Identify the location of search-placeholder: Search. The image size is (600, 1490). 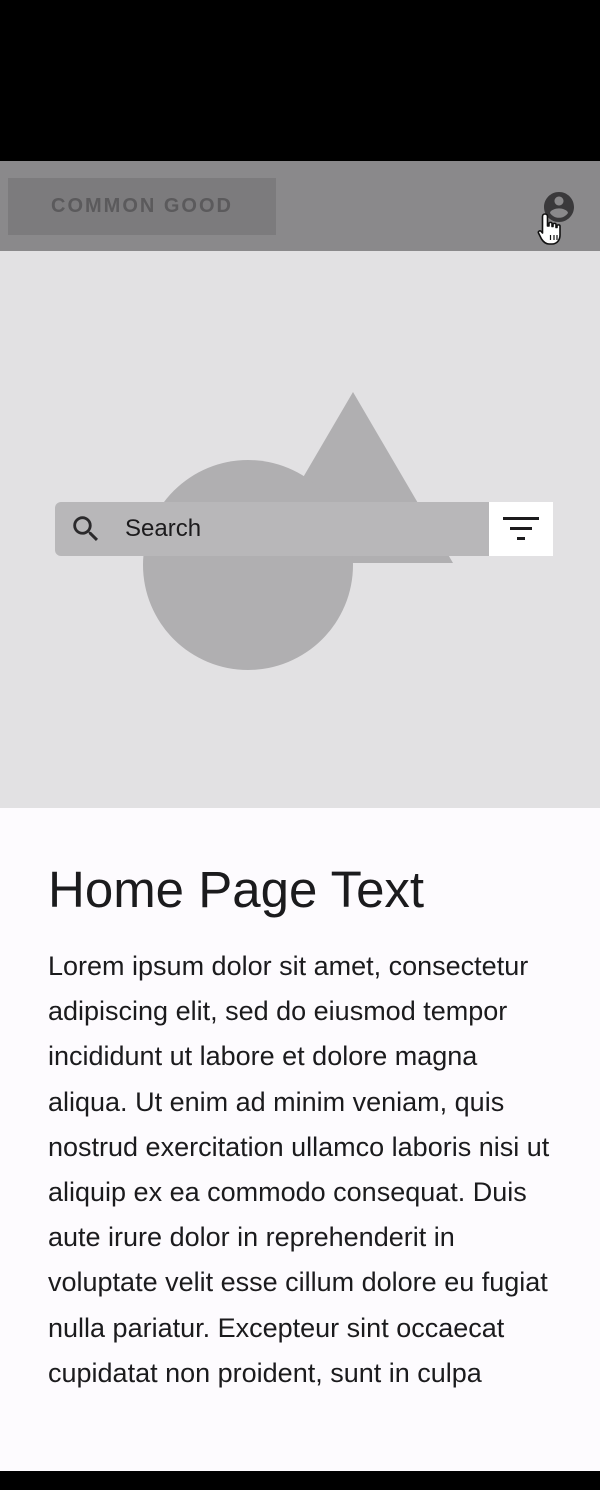
(163, 528).